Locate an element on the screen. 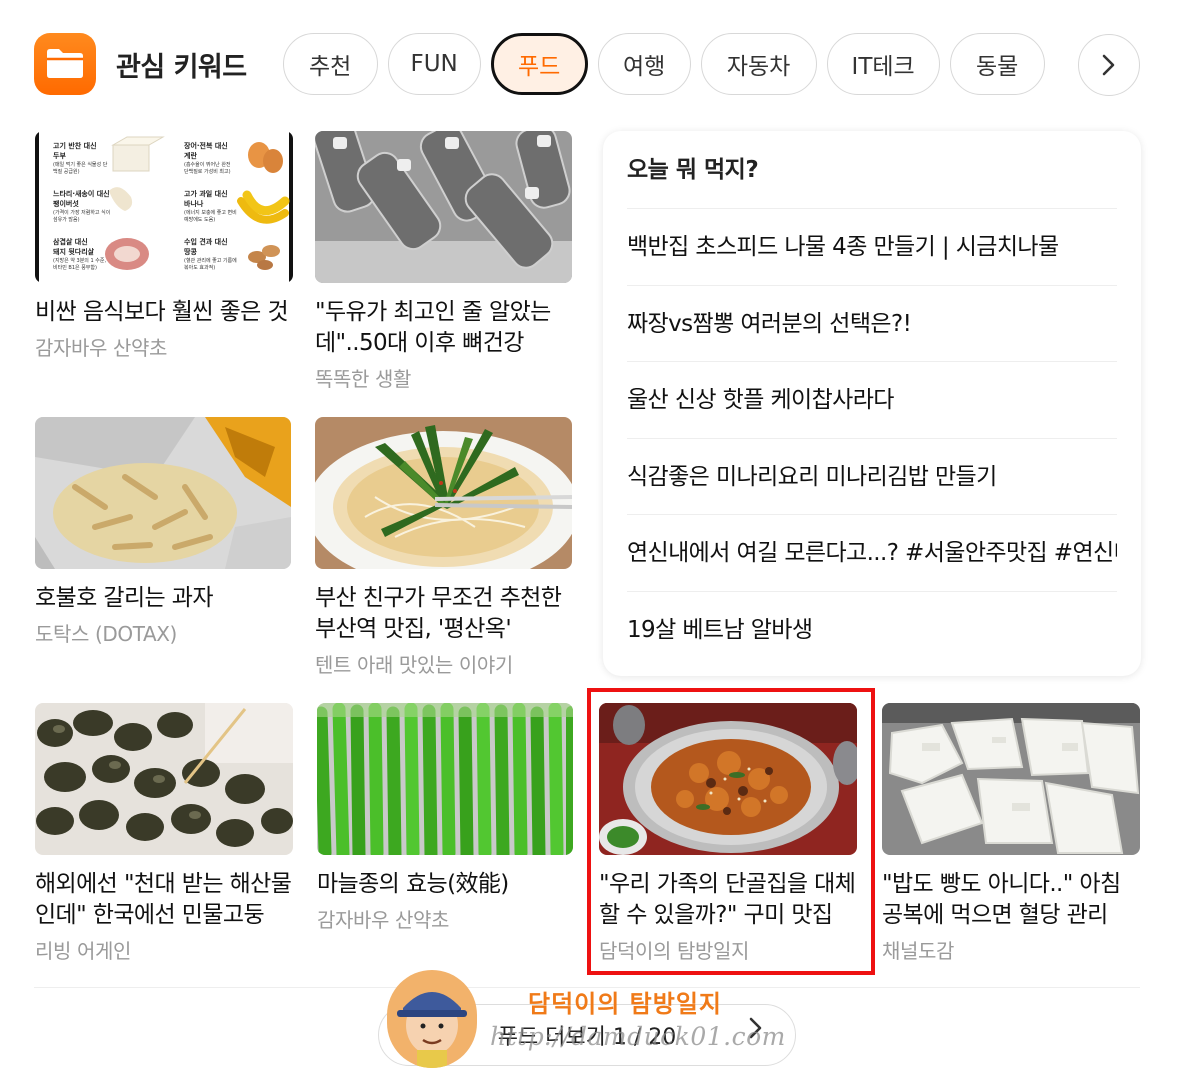 The height and width of the screenshot is (1080, 1177). tab-recommend: 추천 is located at coordinates (330, 64).